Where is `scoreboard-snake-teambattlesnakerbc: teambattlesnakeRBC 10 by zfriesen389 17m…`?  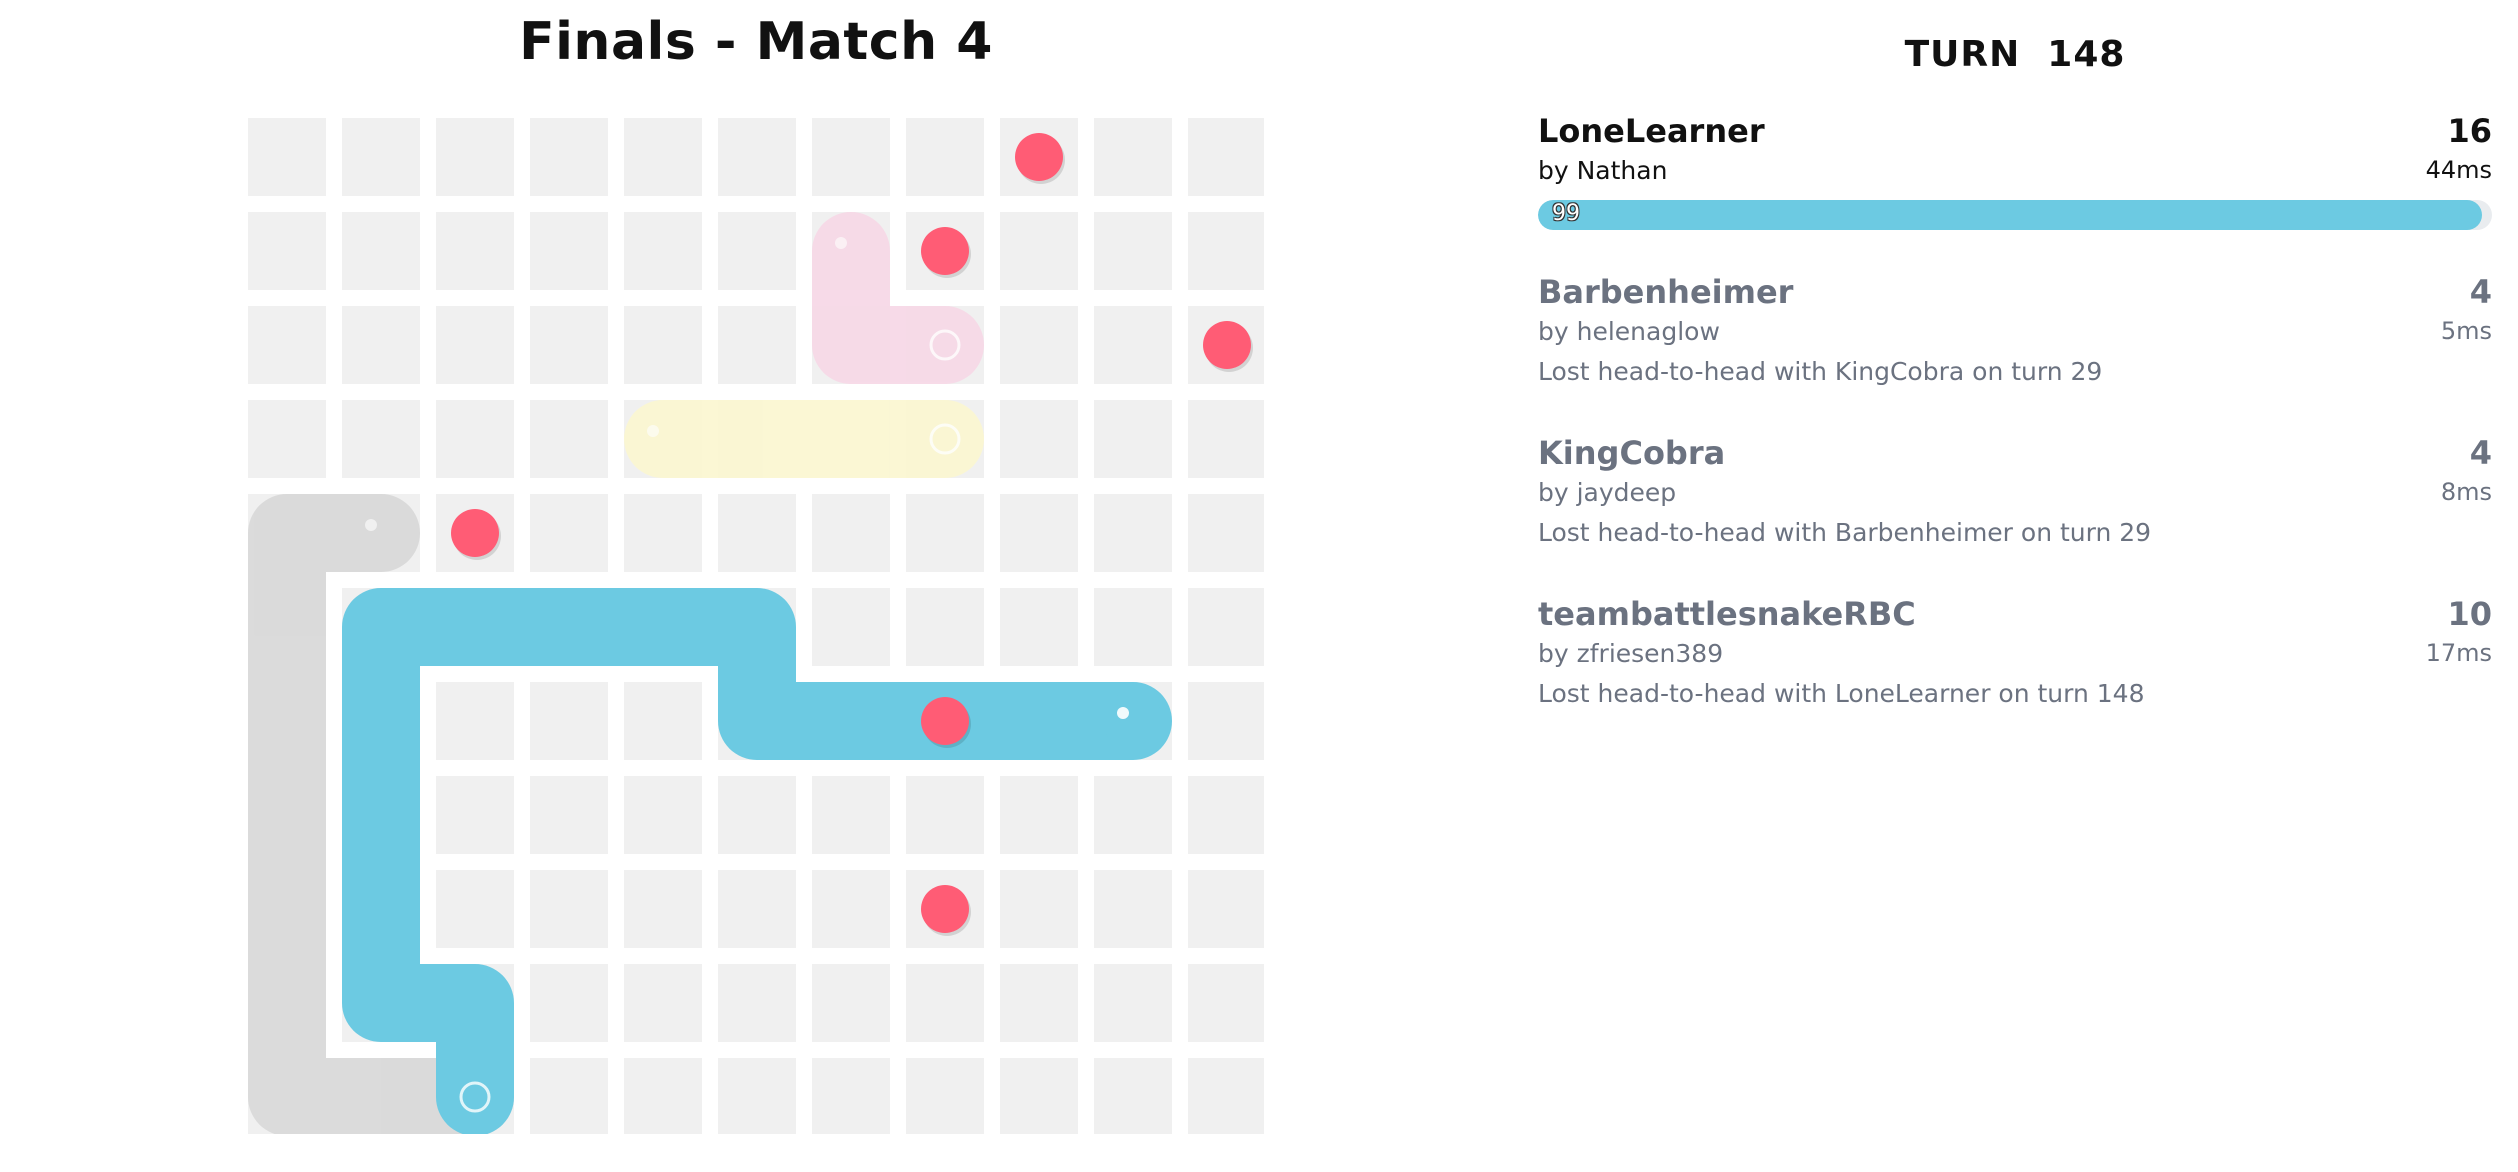
scoreboard-snake-teambattlesnakerbc: teambattlesnakeRBC 10 by zfriesen389 17m… is located at coordinates (2015, 655).